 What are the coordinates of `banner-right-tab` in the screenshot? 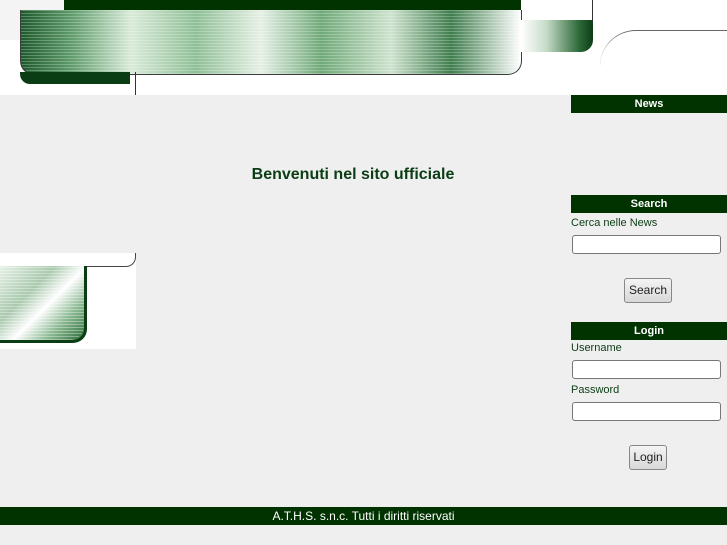 It's located at (557, 36).